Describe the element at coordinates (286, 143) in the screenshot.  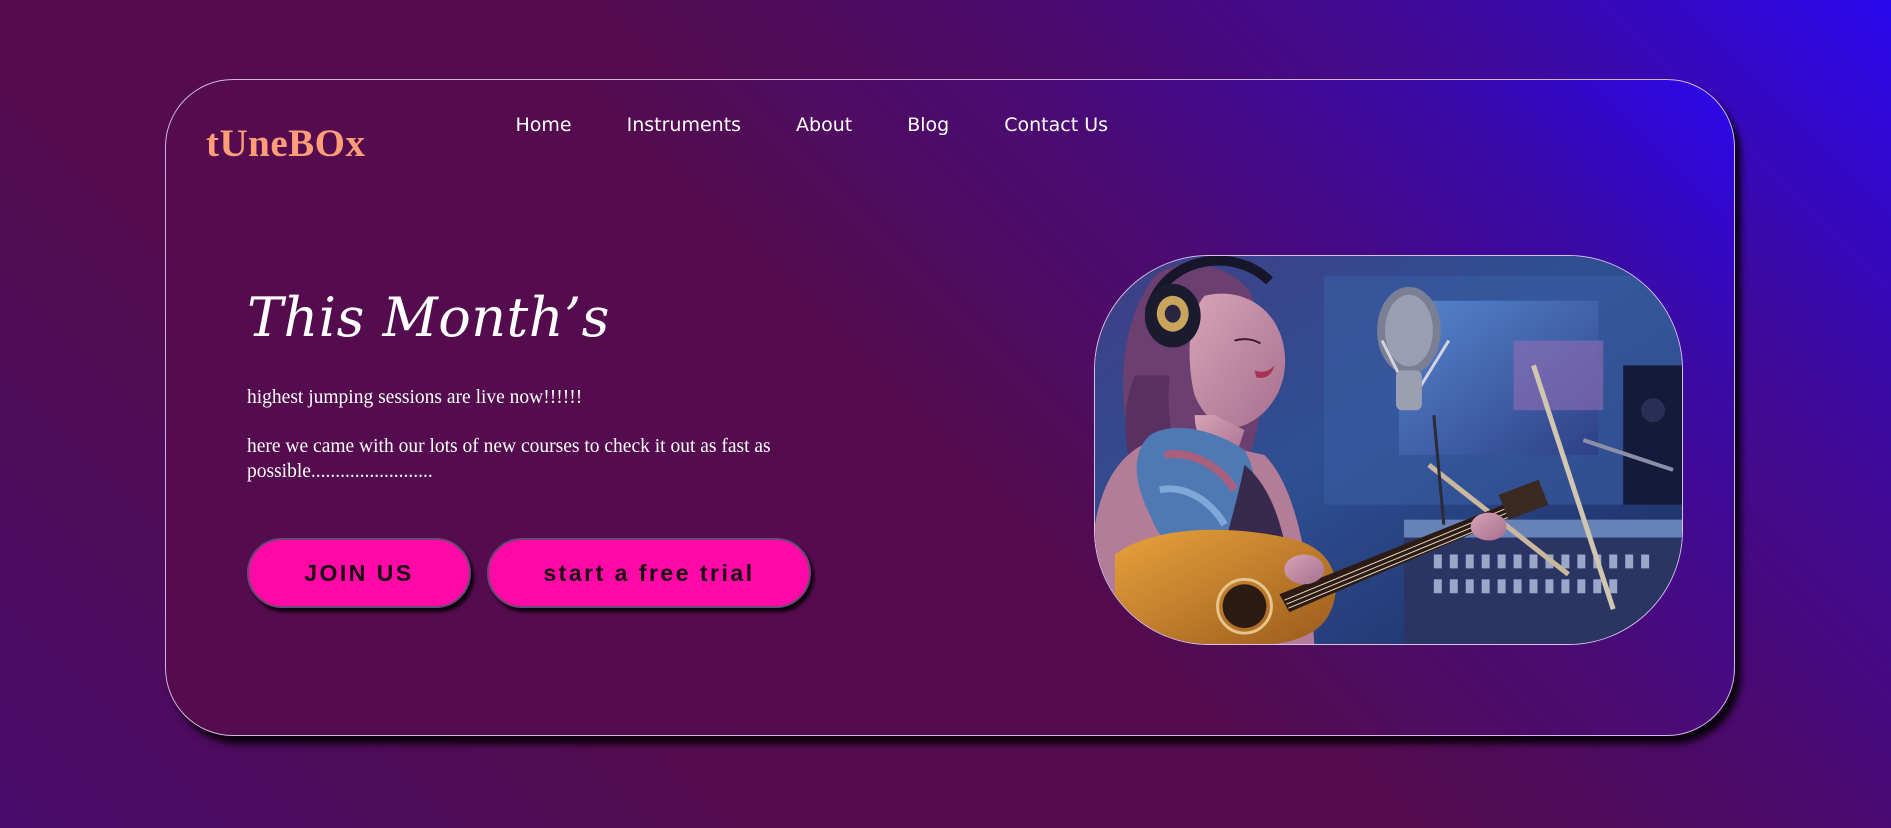
I see `brand-logo: tUneBOx` at that location.